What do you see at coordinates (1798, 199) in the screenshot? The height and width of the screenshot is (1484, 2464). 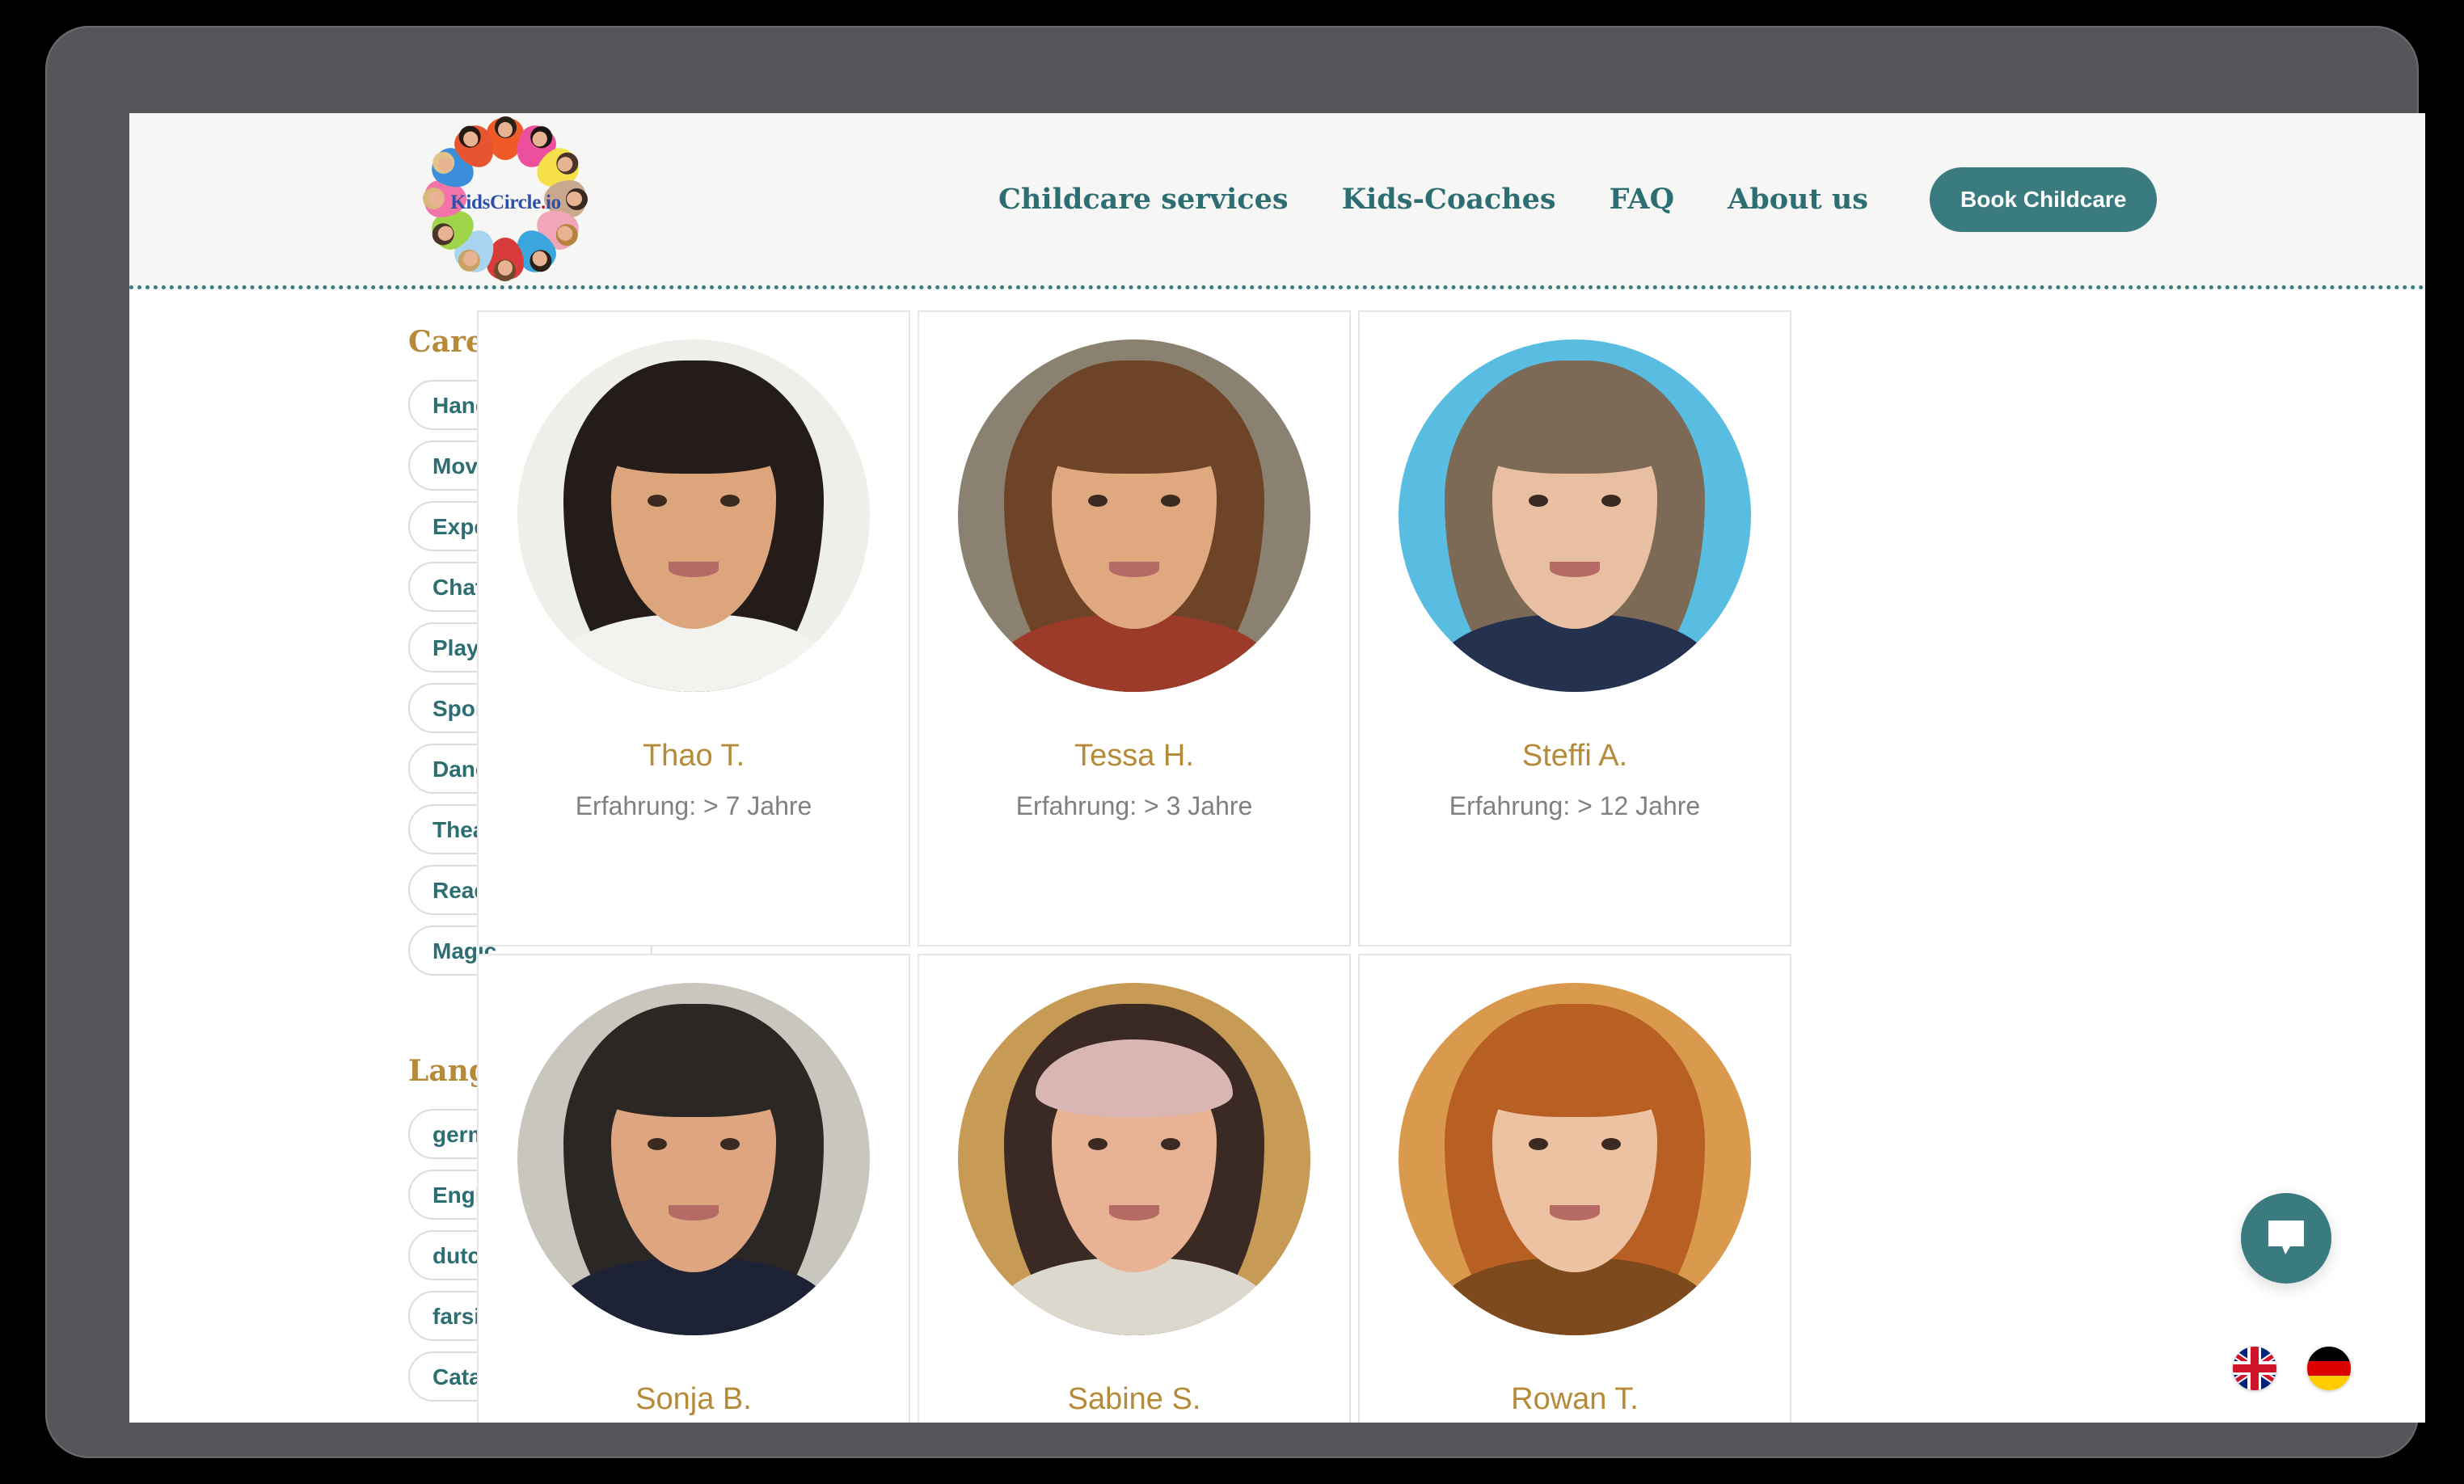 I see `nav-item-about-us: About us` at bounding box center [1798, 199].